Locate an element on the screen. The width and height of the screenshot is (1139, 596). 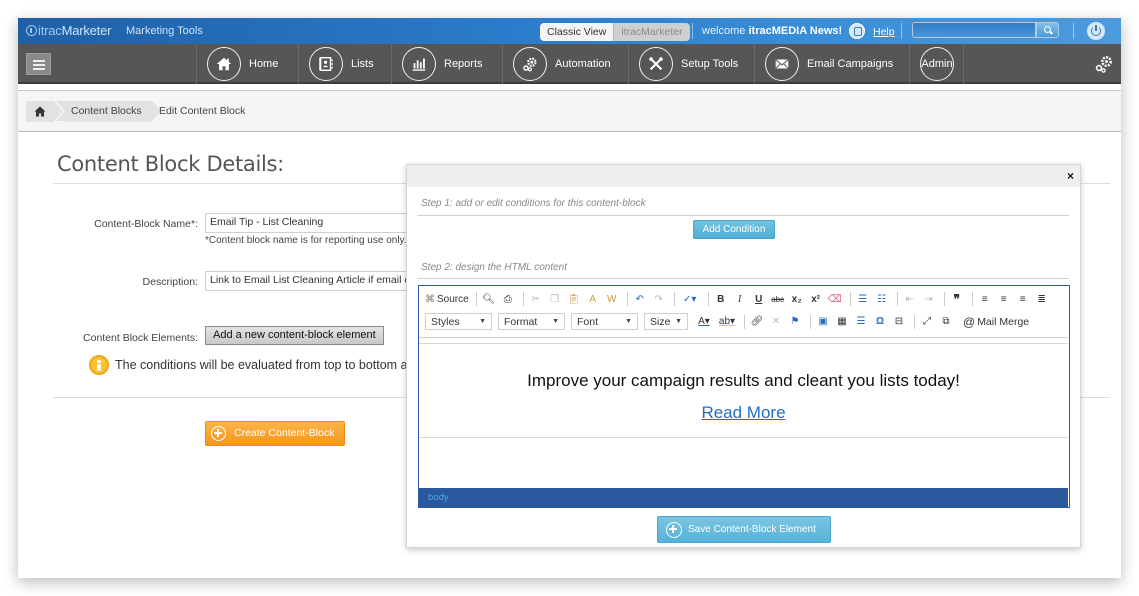
close-icon: × is located at coordinates (1070, 176).